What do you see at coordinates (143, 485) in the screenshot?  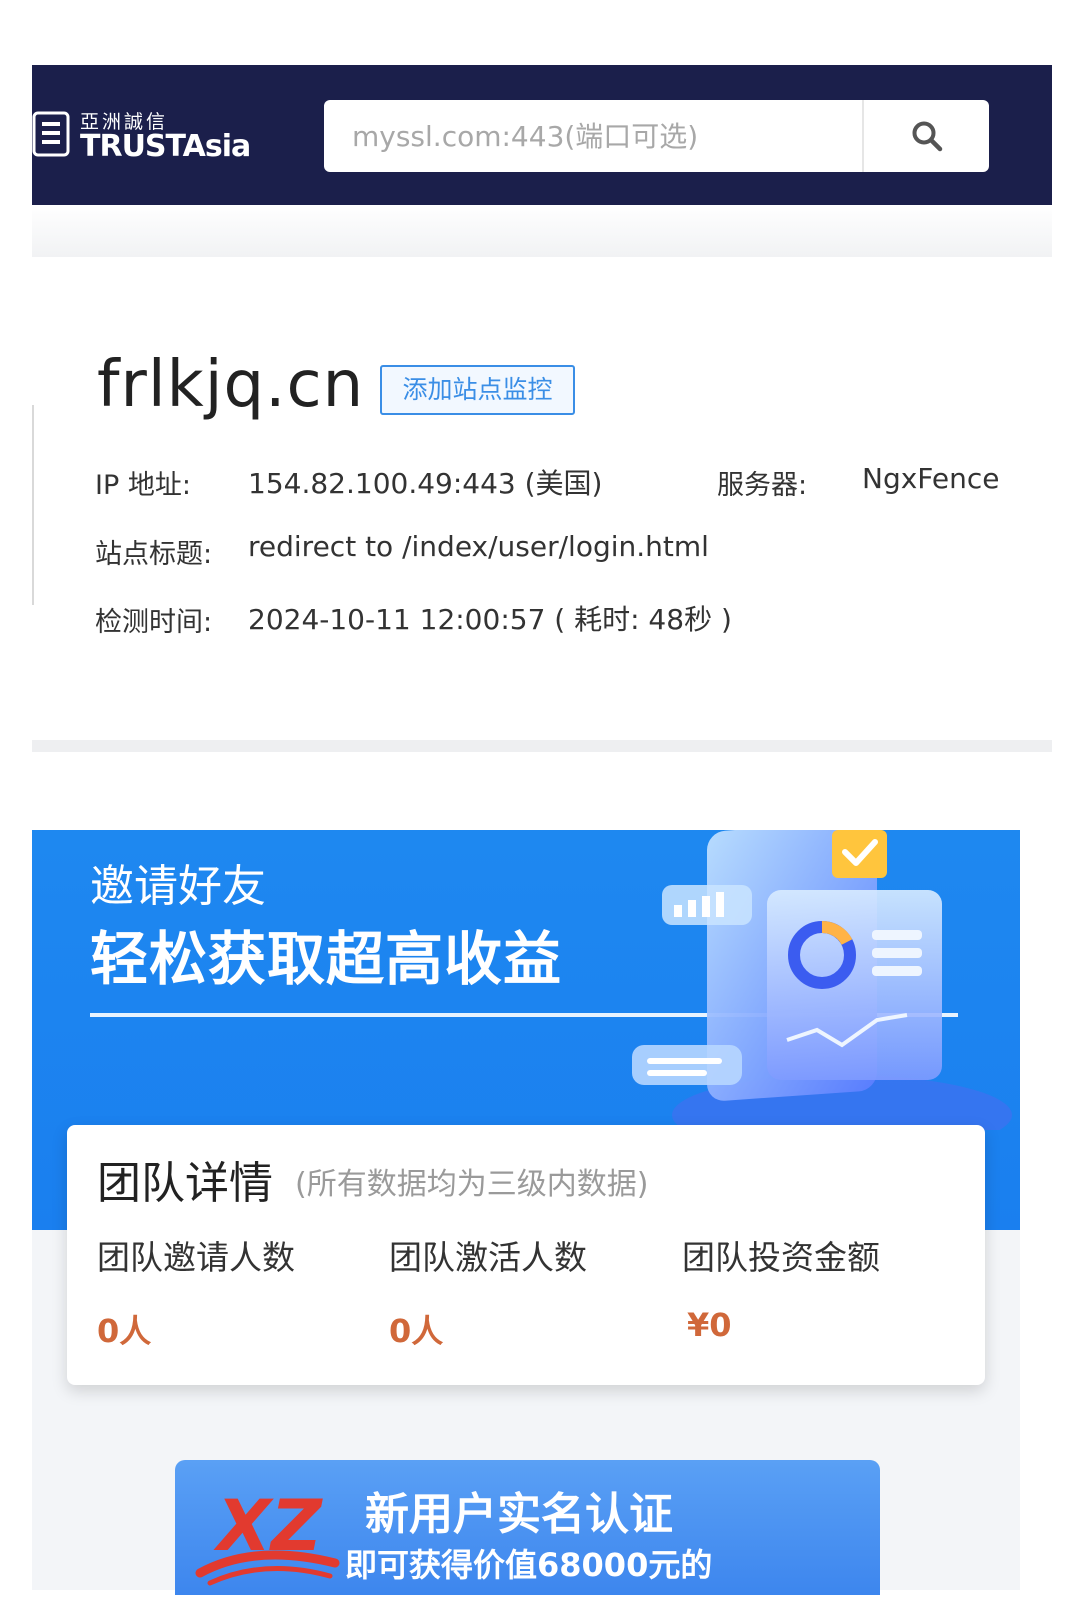 I see `ip-label: IP 地址:` at bounding box center [143, 485].